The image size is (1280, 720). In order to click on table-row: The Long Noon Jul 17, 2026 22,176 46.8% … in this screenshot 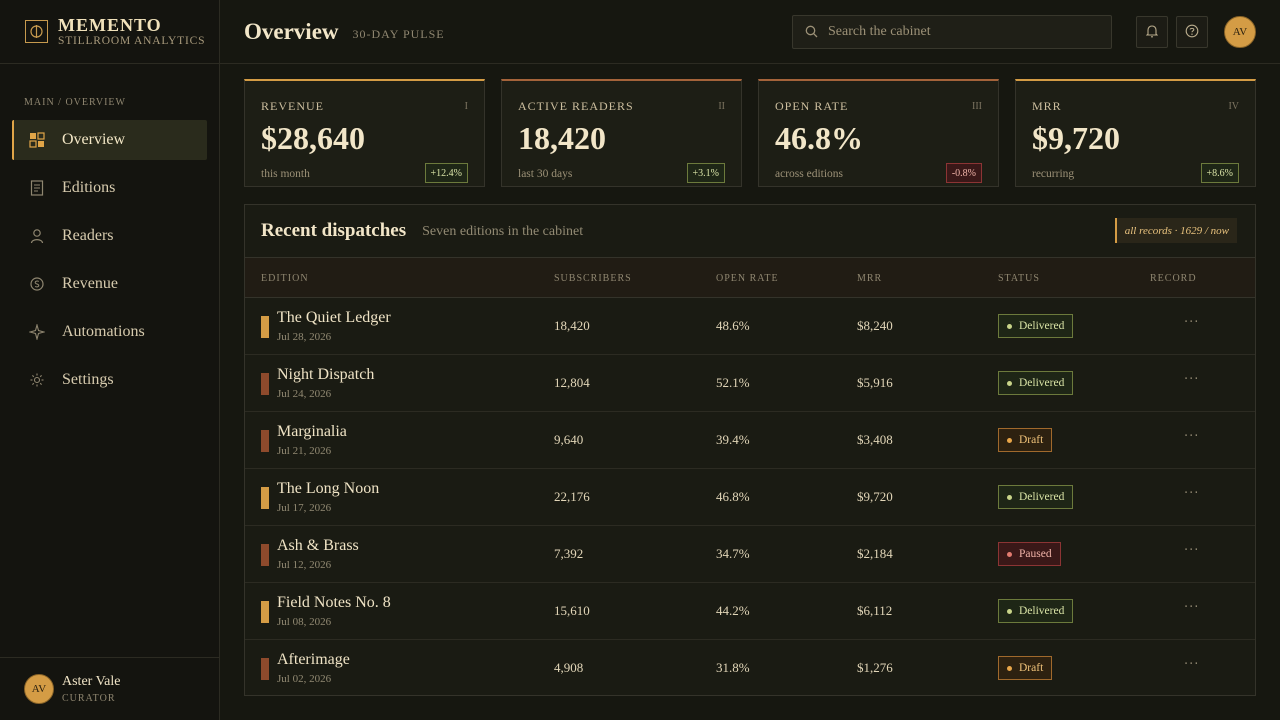, I will do `click(750, 497)`.